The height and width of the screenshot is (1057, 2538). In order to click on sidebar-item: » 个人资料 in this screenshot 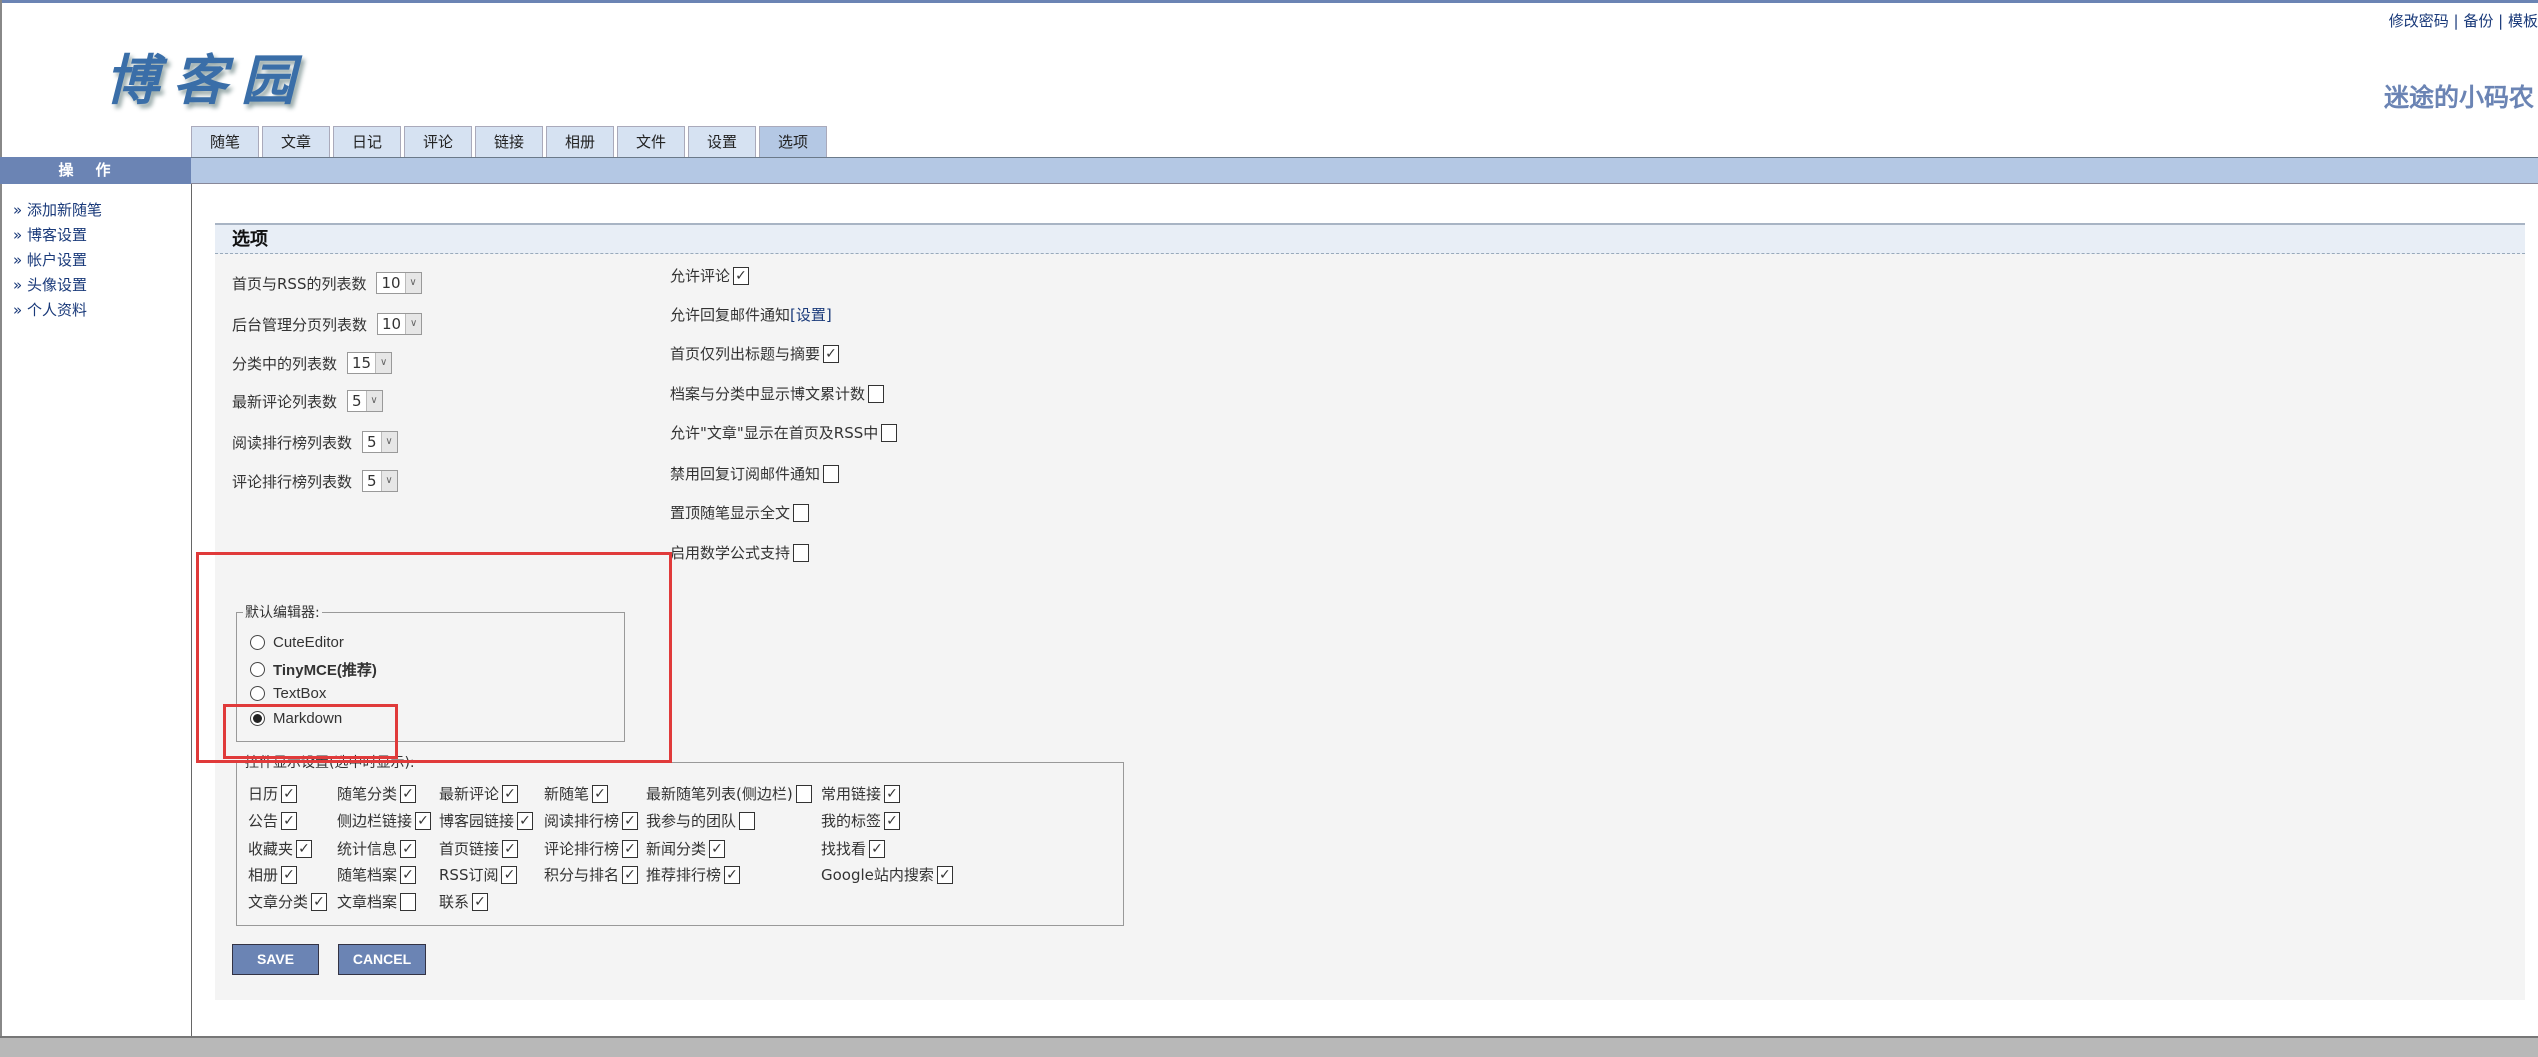, I will do `click(57, 312)`.